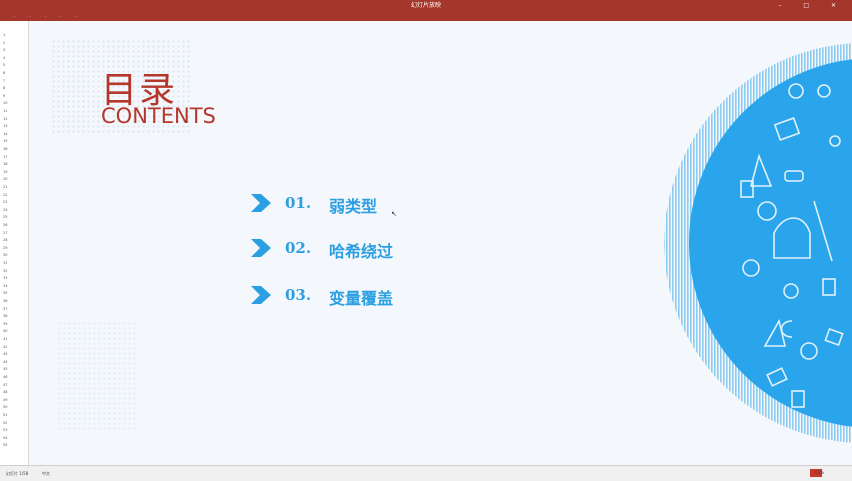 The image size is (852, 481). What do you see at coordinates (5, 195) in the screenshot?
I see `rail-slide-number: 22` at bounding box center [5, 195].